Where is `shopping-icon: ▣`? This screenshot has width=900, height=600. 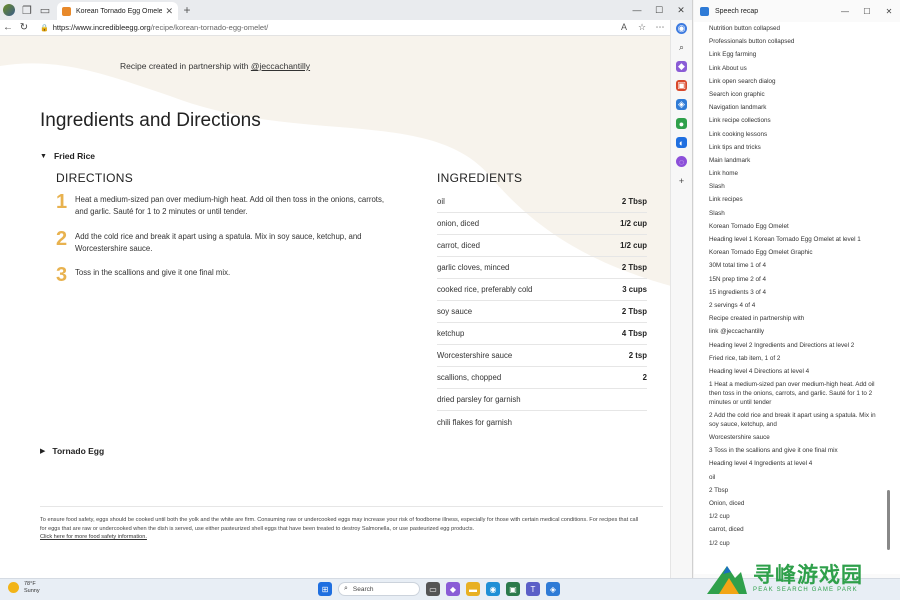
shopping-icon: ▣ is located at coordinates (681, 85).